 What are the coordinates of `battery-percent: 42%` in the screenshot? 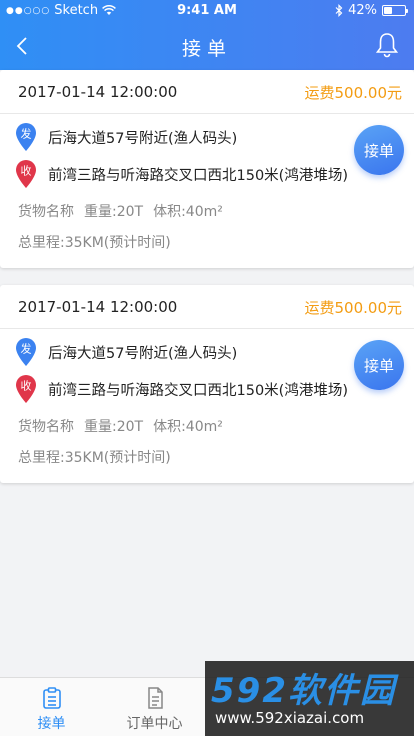 It's located at (362, 10).